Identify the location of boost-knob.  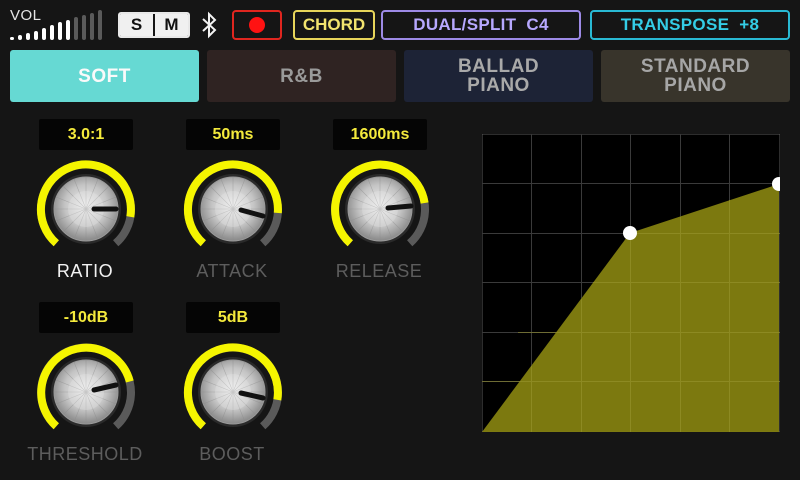
(233, 392).